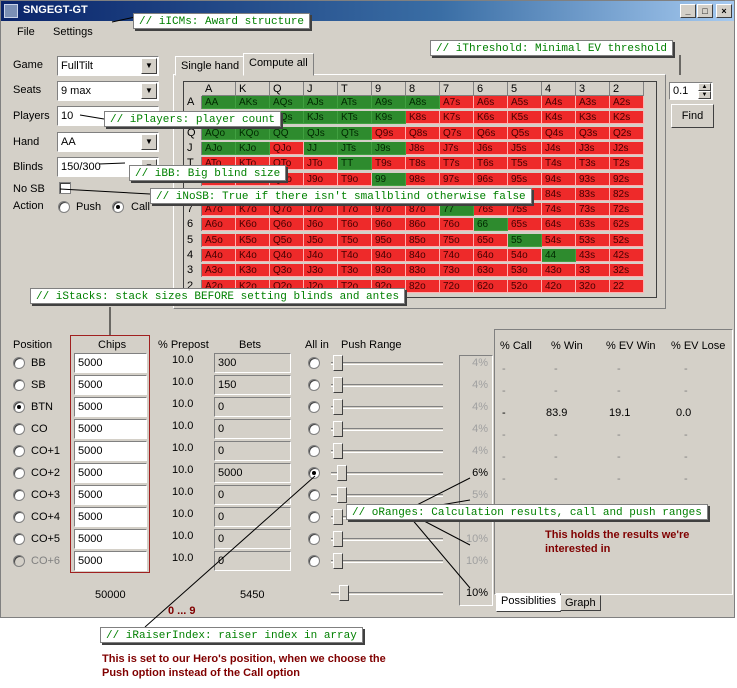 The width and height of the screenshot is (737, 688). Describe the element at coordinates (321, 118) in the screenshot. I see `hand-cell: KJs` at that location.